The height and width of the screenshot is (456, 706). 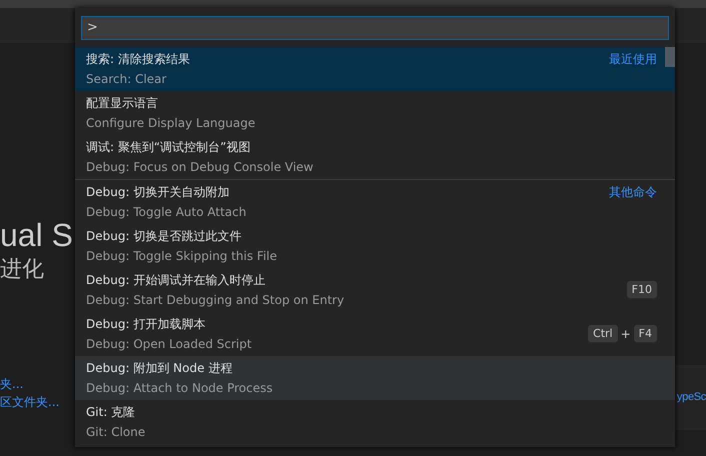 What do you see at coordinates (138, 59) in the screenshot?
I see `command-title: 搜索: 清除搜索结果` at bounding box center [138, 59].